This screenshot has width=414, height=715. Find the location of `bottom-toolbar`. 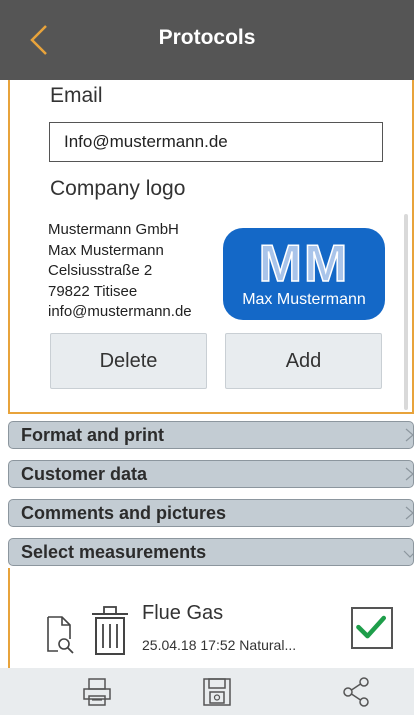

bottom-toolbar is located at coordinates (207, 691).